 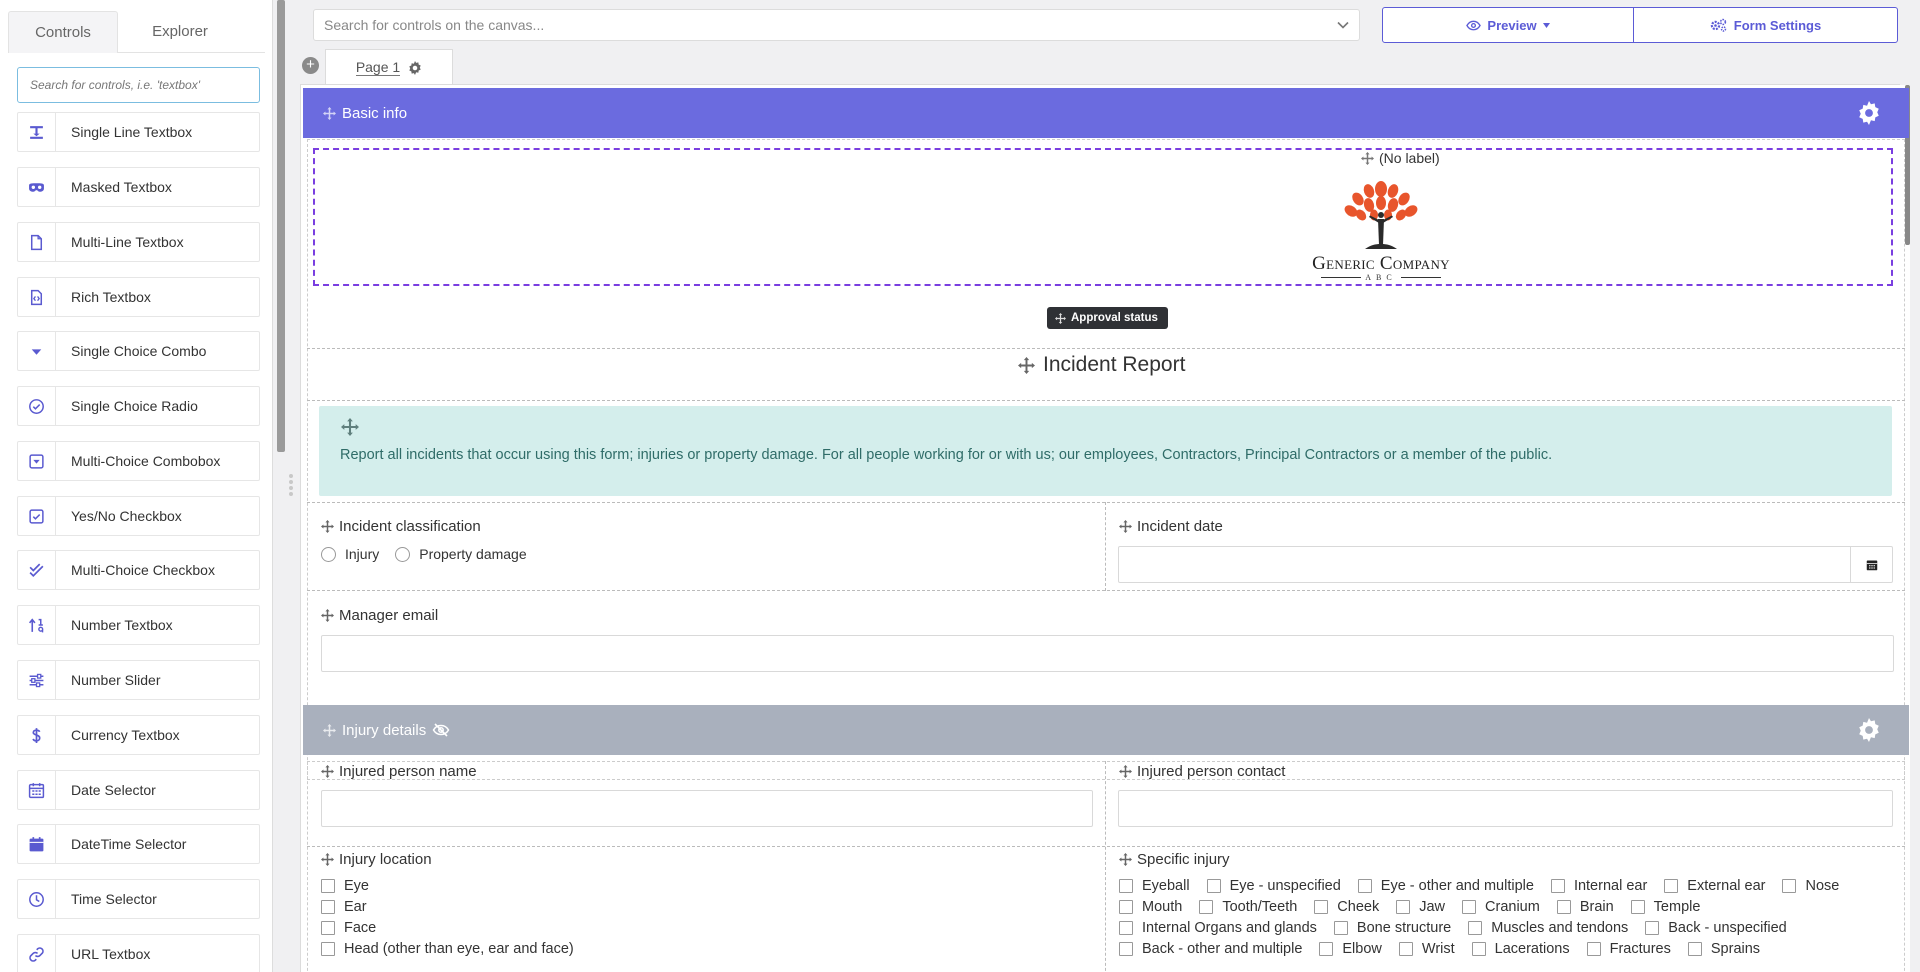 What do you see at coordinates (355, 907) in the screenshot?
I see `checkbox-label: Ear` at bounding box center [355, 907].